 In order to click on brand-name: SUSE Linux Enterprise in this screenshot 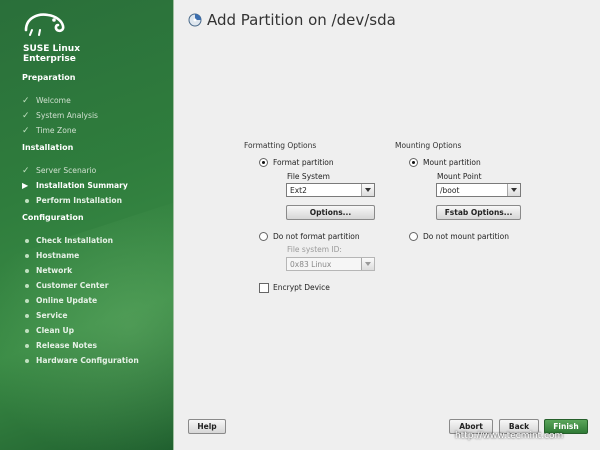, I will do `click(51, 54)`.